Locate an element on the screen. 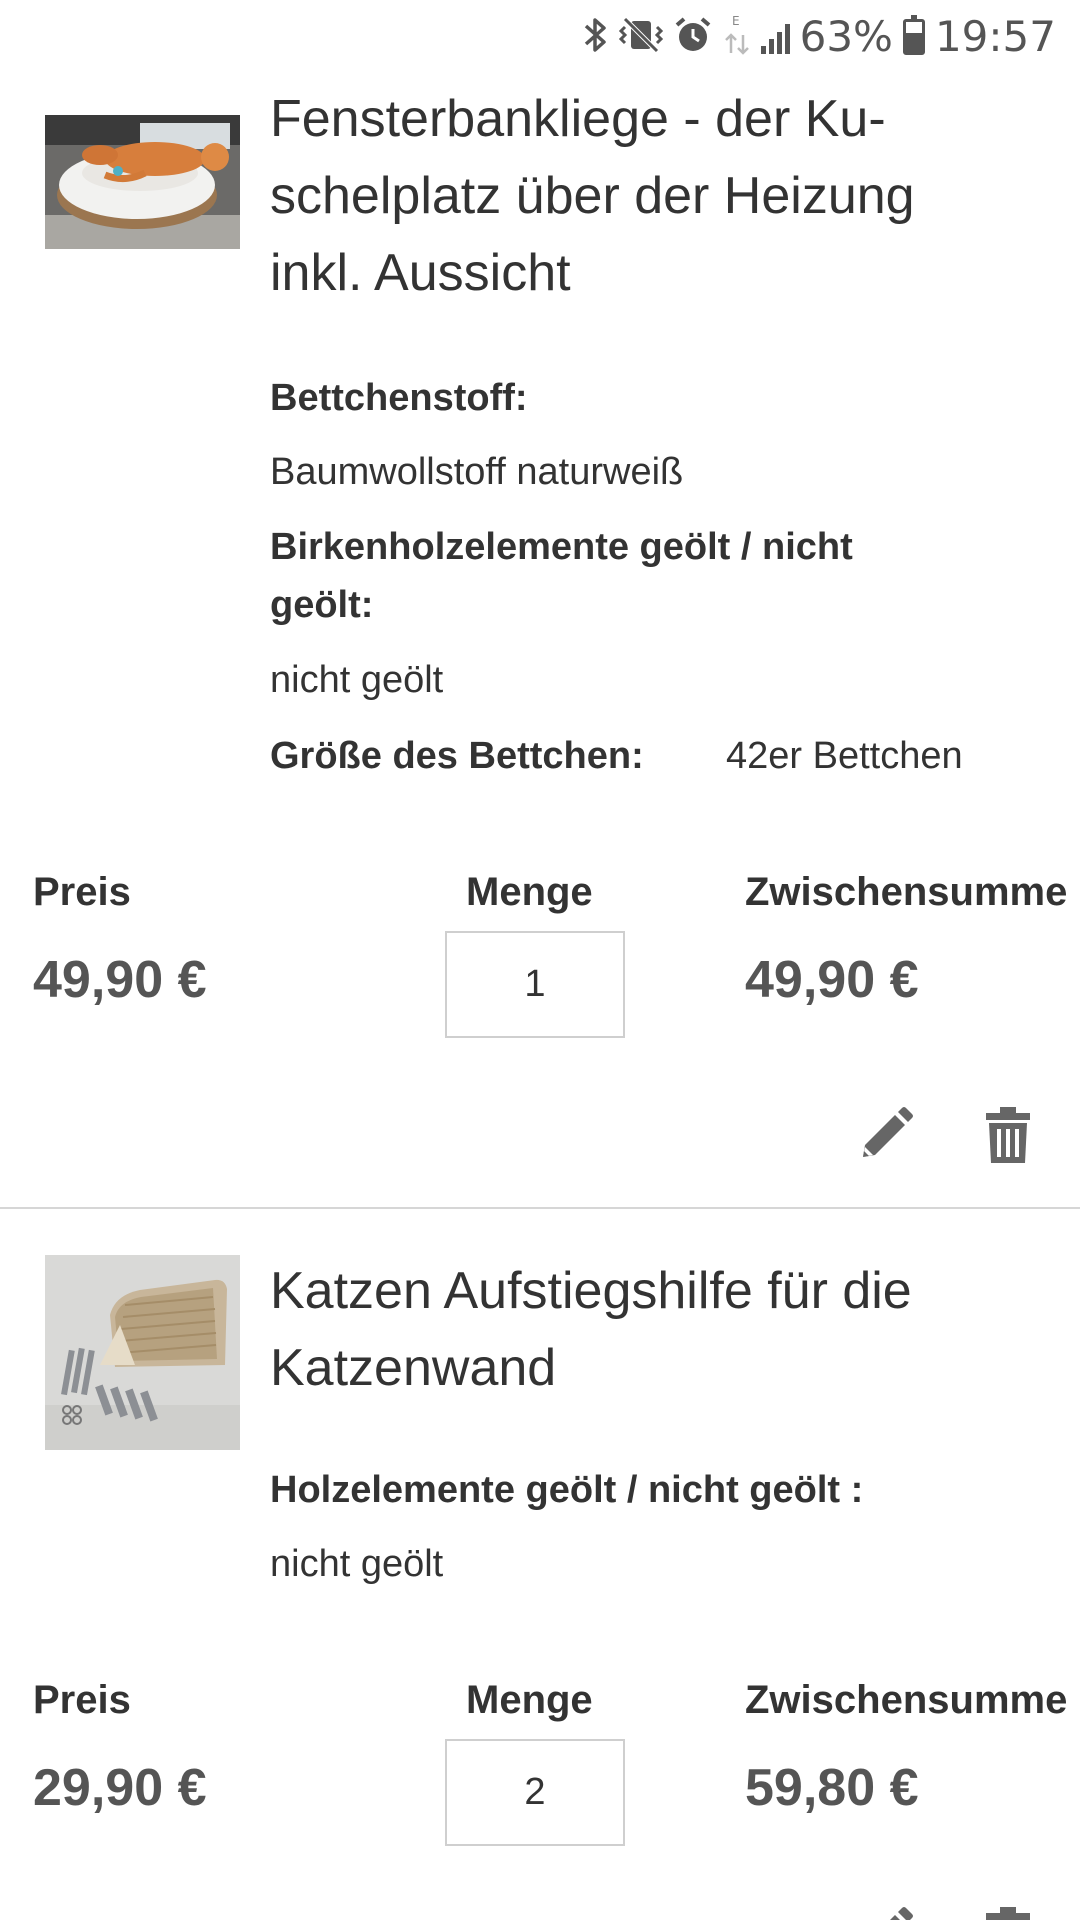 This screenshot has width=1080, height=1920. battery-percent: 63% is located at coordinates (846, 36).